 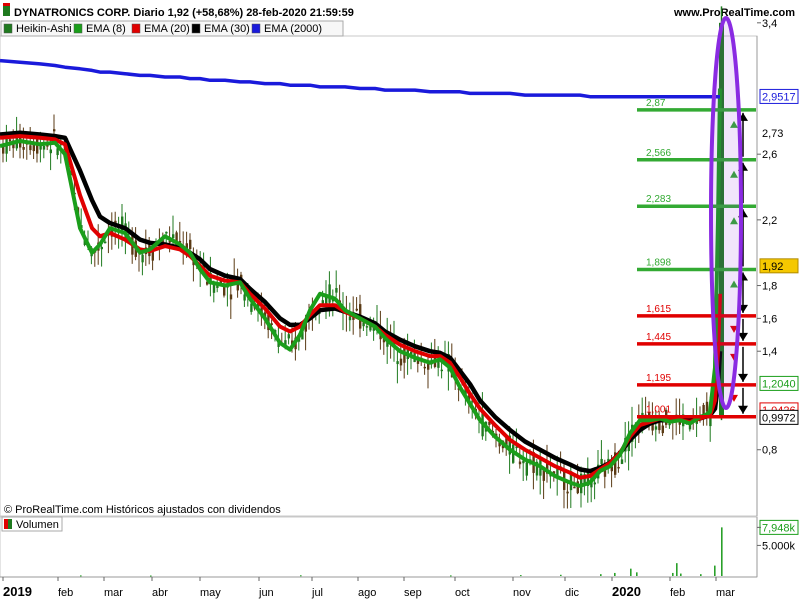 What do you see at coordinates (656, 103) in the screenshot?
I see `fib-label: 2,87` at bounding box center [656, 103].